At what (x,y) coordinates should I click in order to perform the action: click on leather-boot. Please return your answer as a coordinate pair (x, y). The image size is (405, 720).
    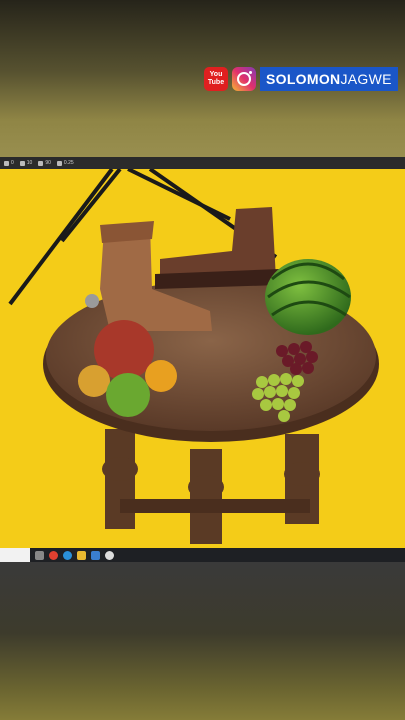
    Looking at the image, I should click on (217, 248).